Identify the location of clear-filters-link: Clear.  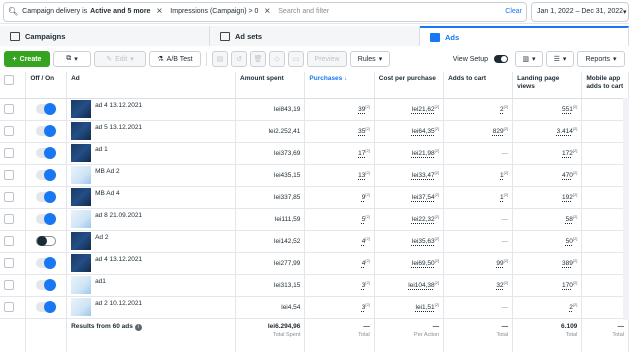
(513, 11).